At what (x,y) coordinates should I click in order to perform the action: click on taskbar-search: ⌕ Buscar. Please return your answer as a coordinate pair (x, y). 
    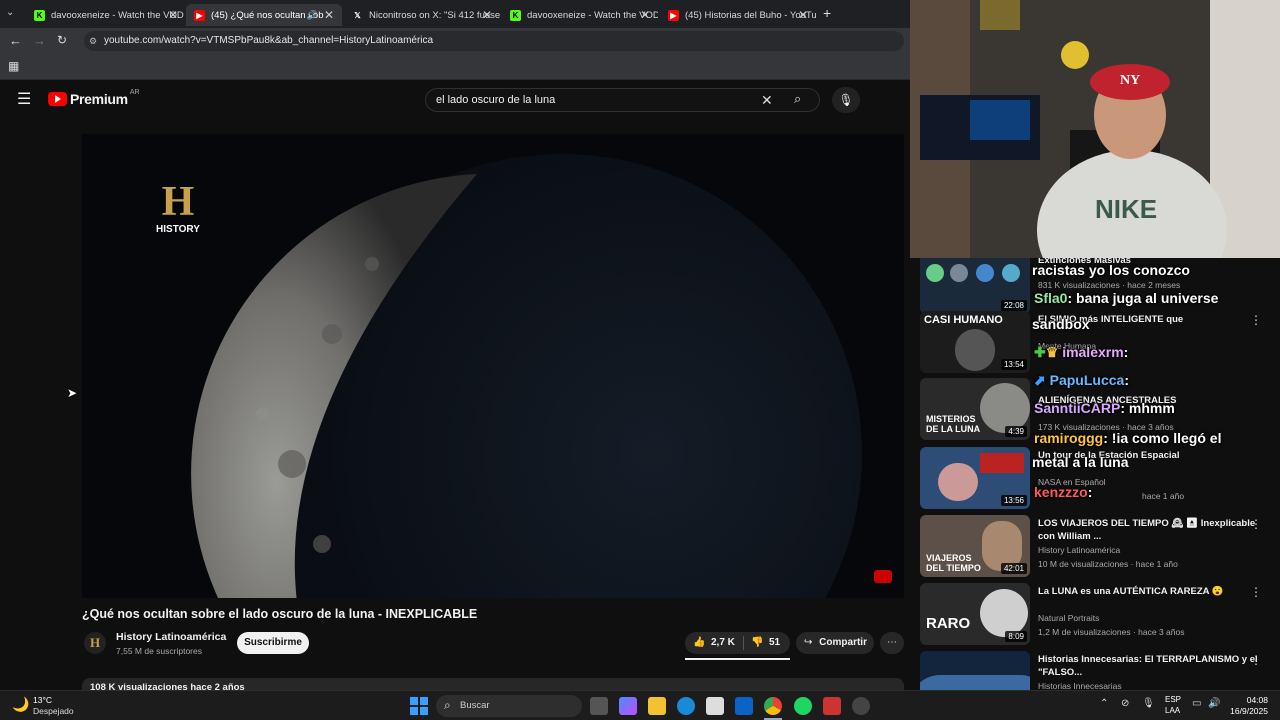
    Looking at the image, I should click on (509, 706).